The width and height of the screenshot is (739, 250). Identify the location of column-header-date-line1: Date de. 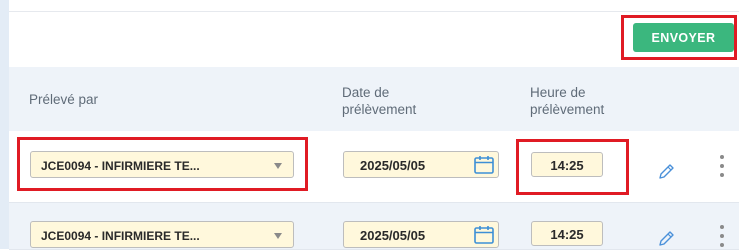
(366, 92).